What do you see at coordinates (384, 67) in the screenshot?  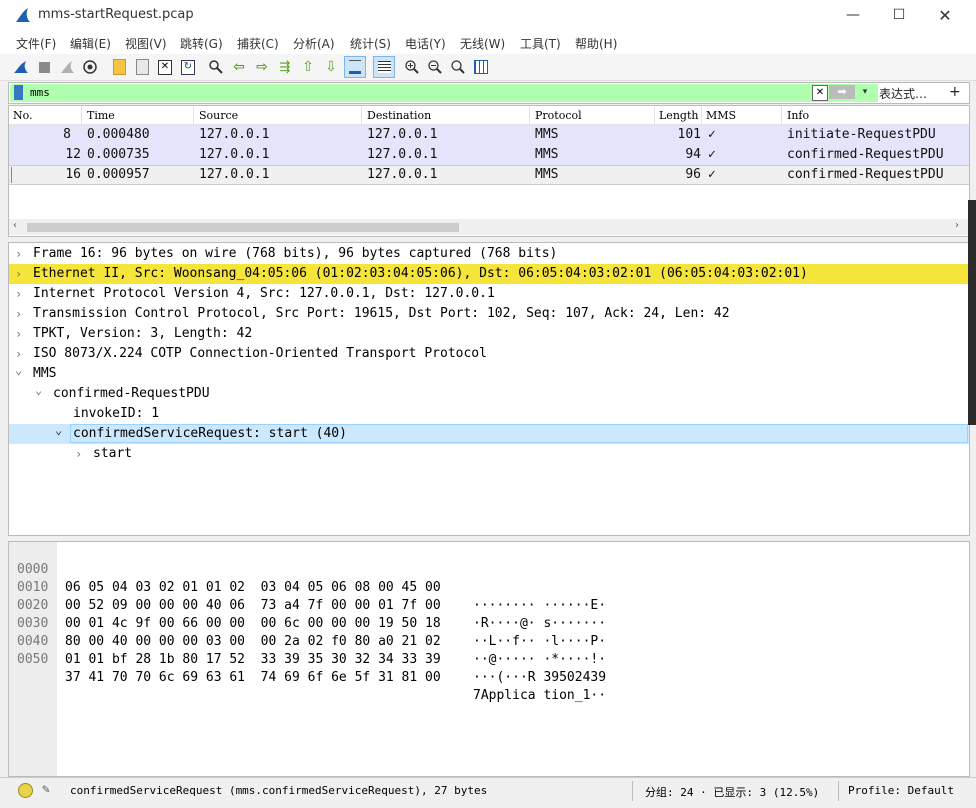 I see `colorize-icon` at bounding box center [384, 67].